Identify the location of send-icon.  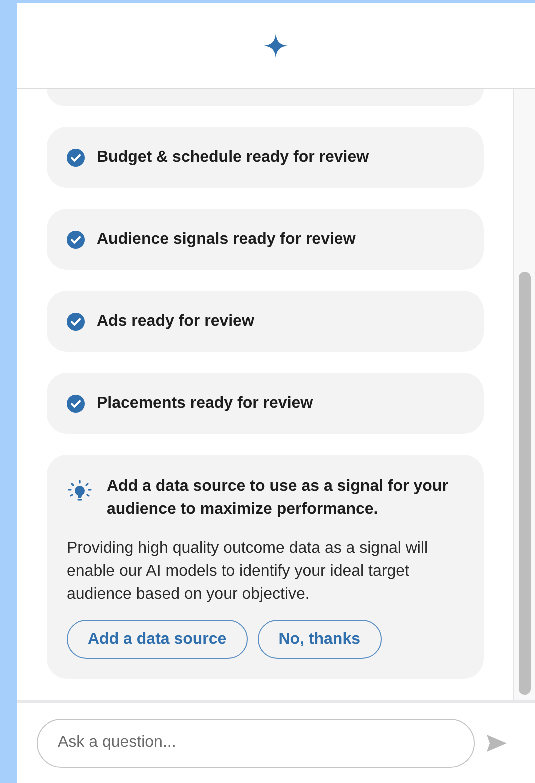
(497, 743).